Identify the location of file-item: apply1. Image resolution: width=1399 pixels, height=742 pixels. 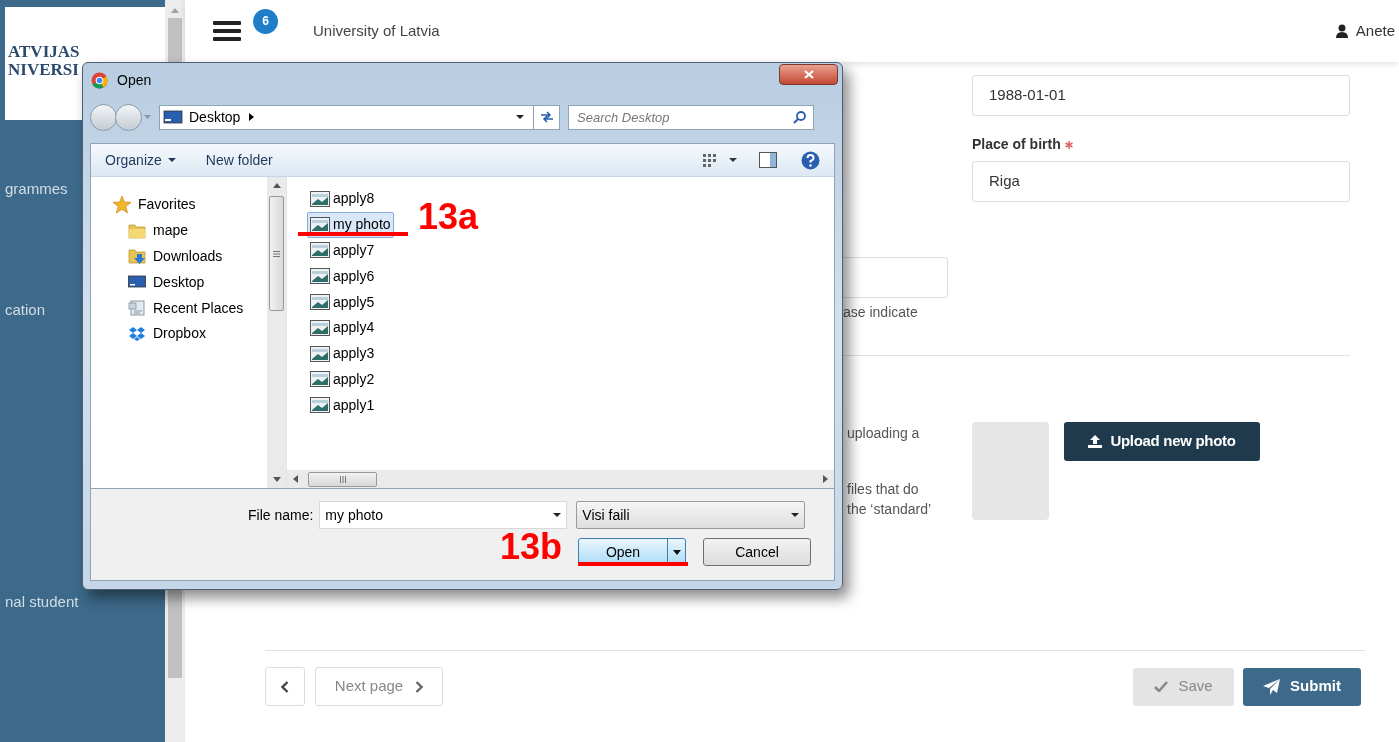
(342, 405).